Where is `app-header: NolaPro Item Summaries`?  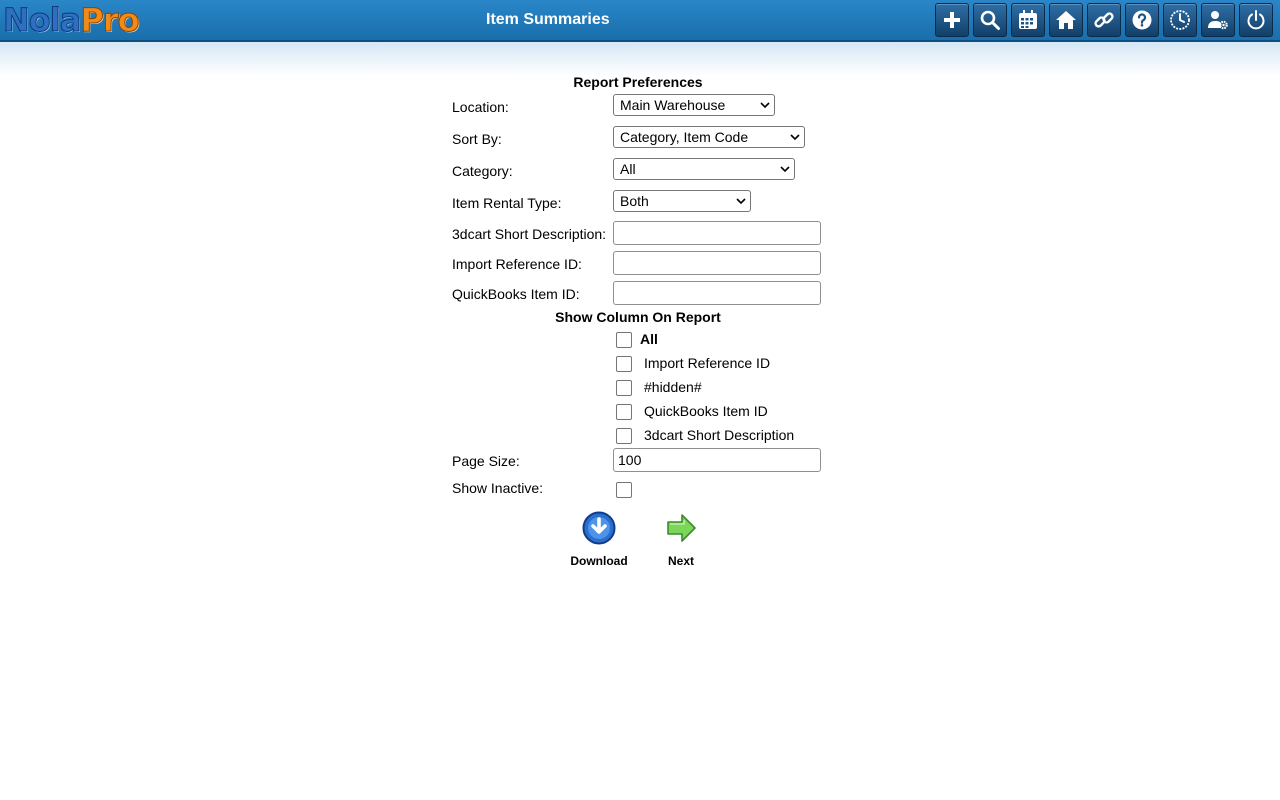 app-header: NolaPro Item Summaries is located at coordinates (640, 21).